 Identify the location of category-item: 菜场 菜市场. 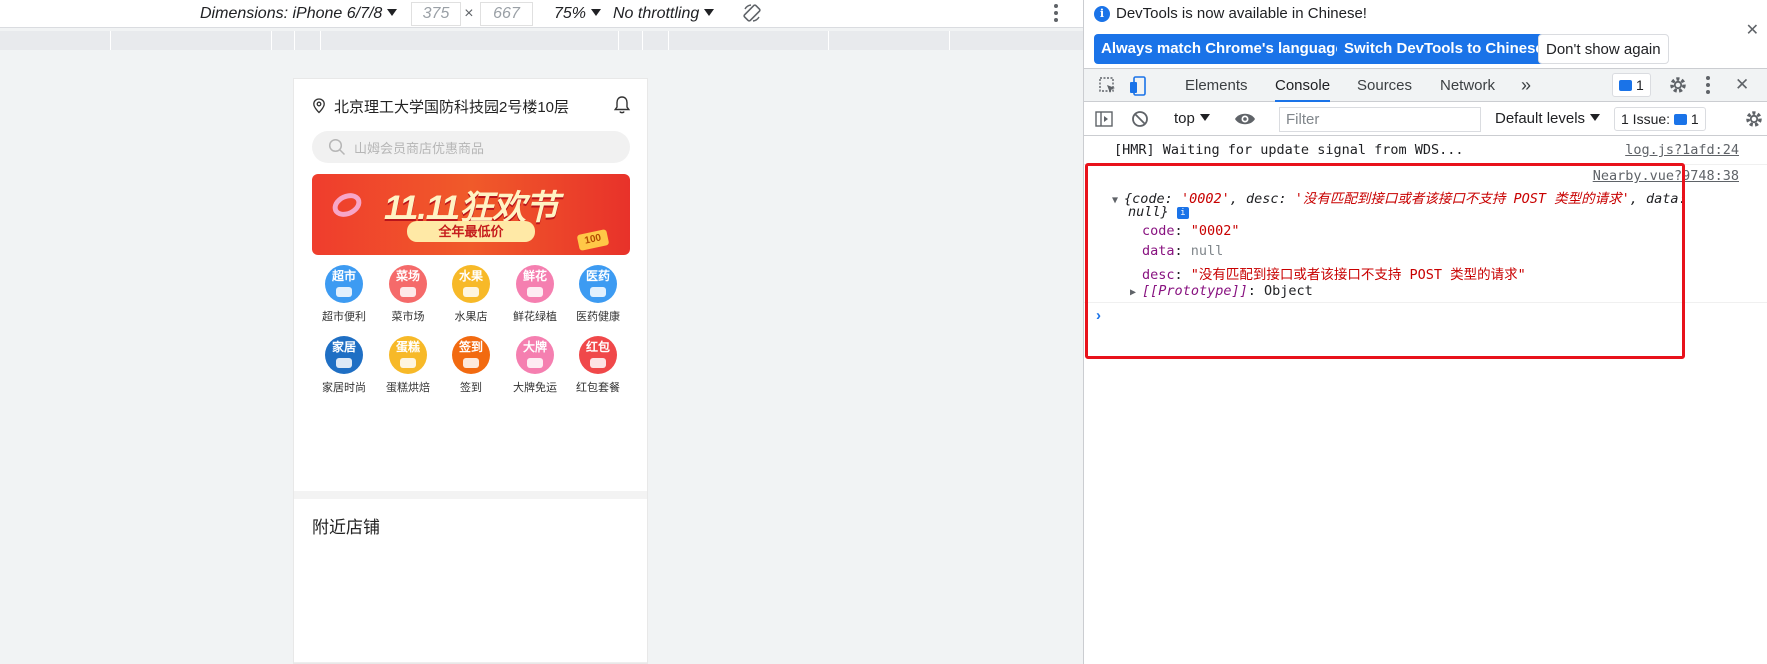
(408, 294).